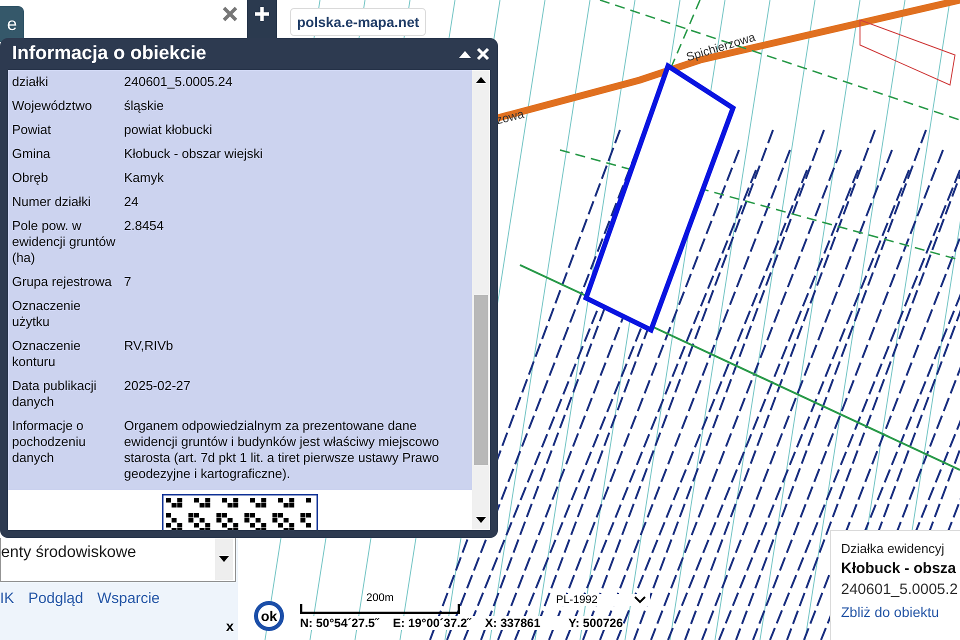 The width and height of the screenshot is (960, 640). What do you see at coordinates (46, 354) in the screenshot?
I see `field-label: Oznaczenie konturu` at bounding box center [46, 354].